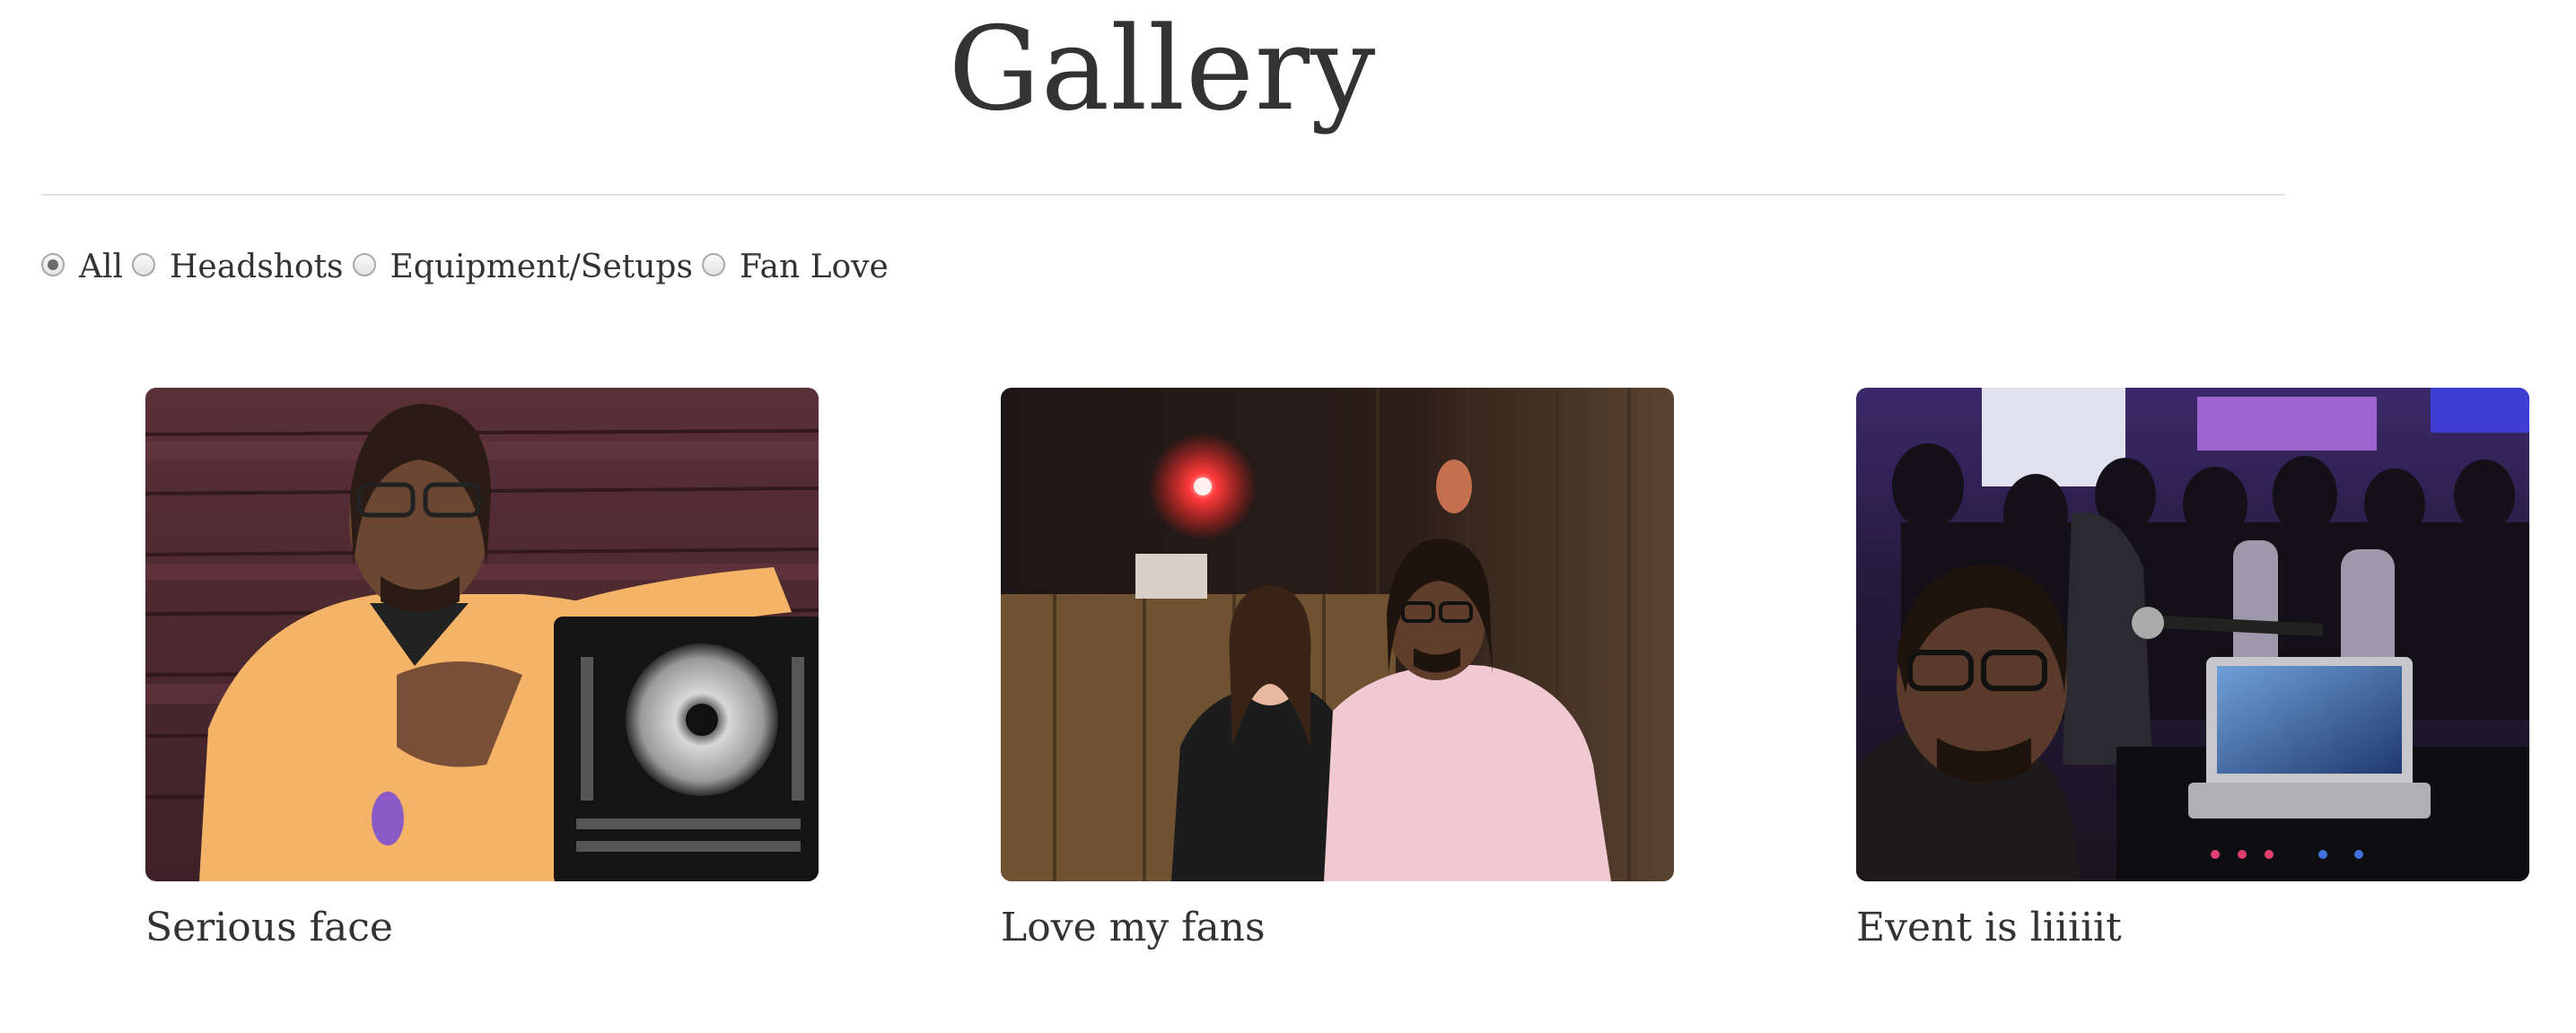 The height and width of the screenshot is (1033, 2576). Describe the element at coordinates (482, 928) in the screenshot. I see `gallery-caption: Serious face` at that location.